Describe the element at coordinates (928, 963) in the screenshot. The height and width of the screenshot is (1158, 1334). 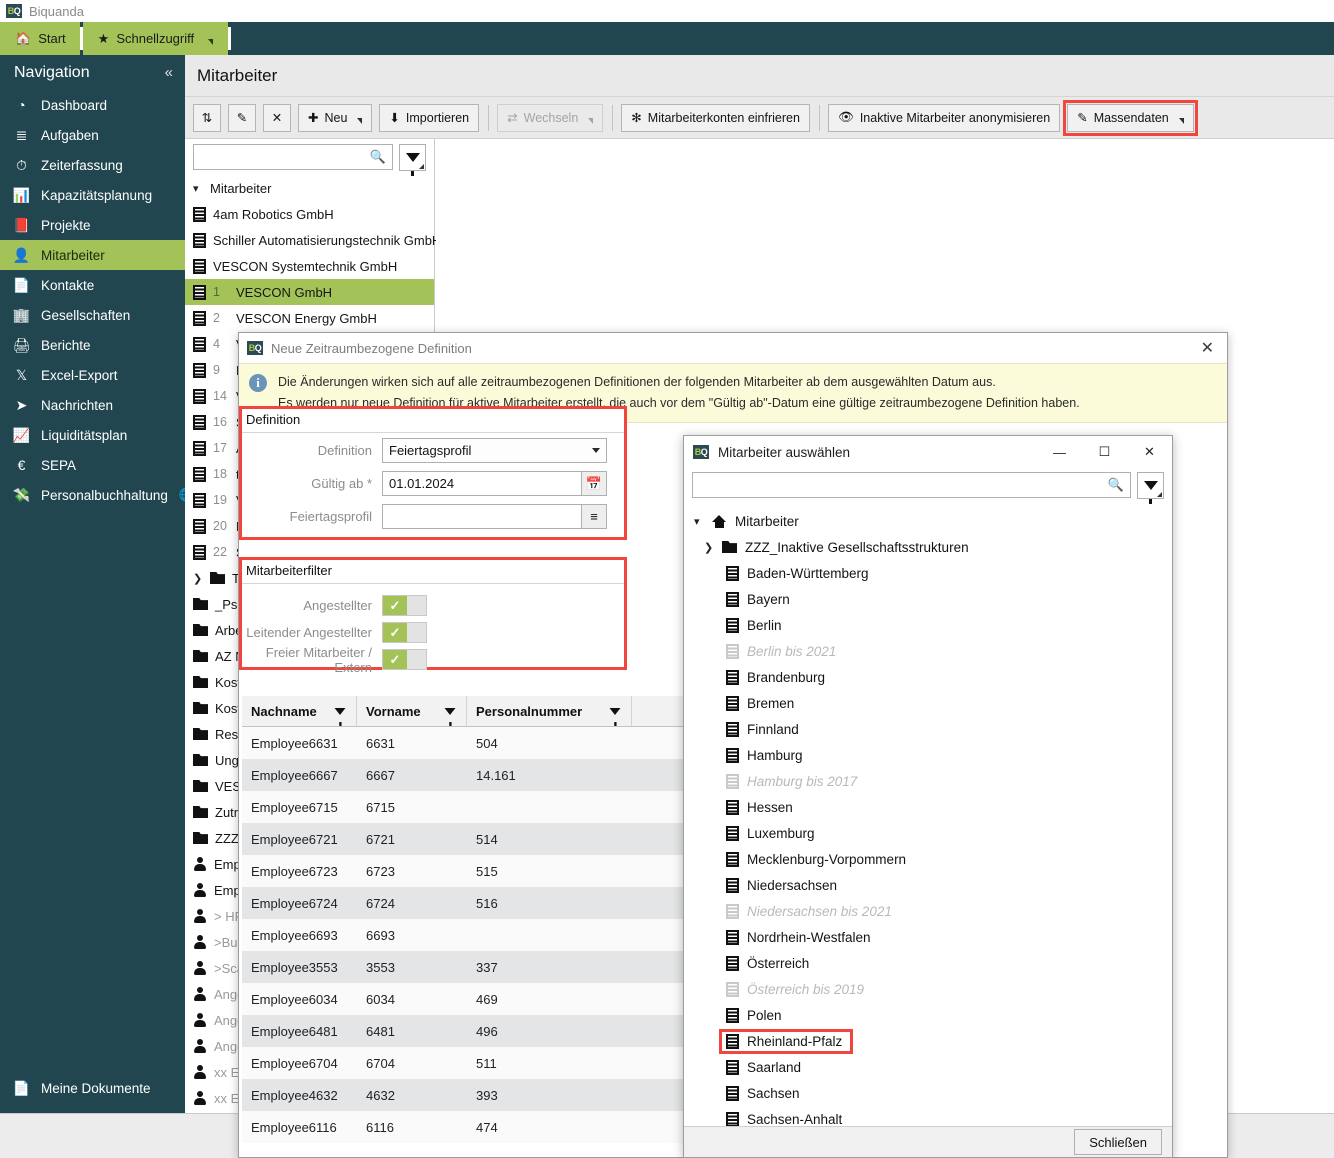
I see `list-item: Österreich` at that location.